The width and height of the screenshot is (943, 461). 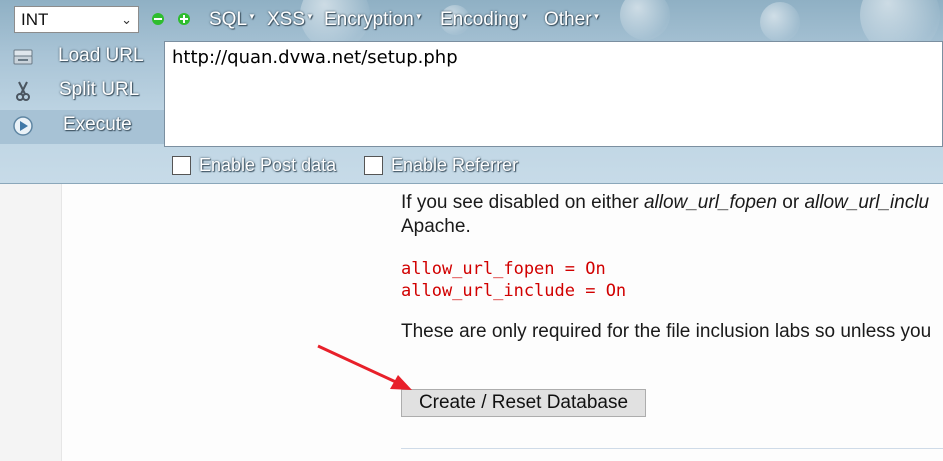 What do you see at coordinates (76, 19) in the screenshot?
I see `sql-type-select: INT ⌄` at bounding box center [76, 19].